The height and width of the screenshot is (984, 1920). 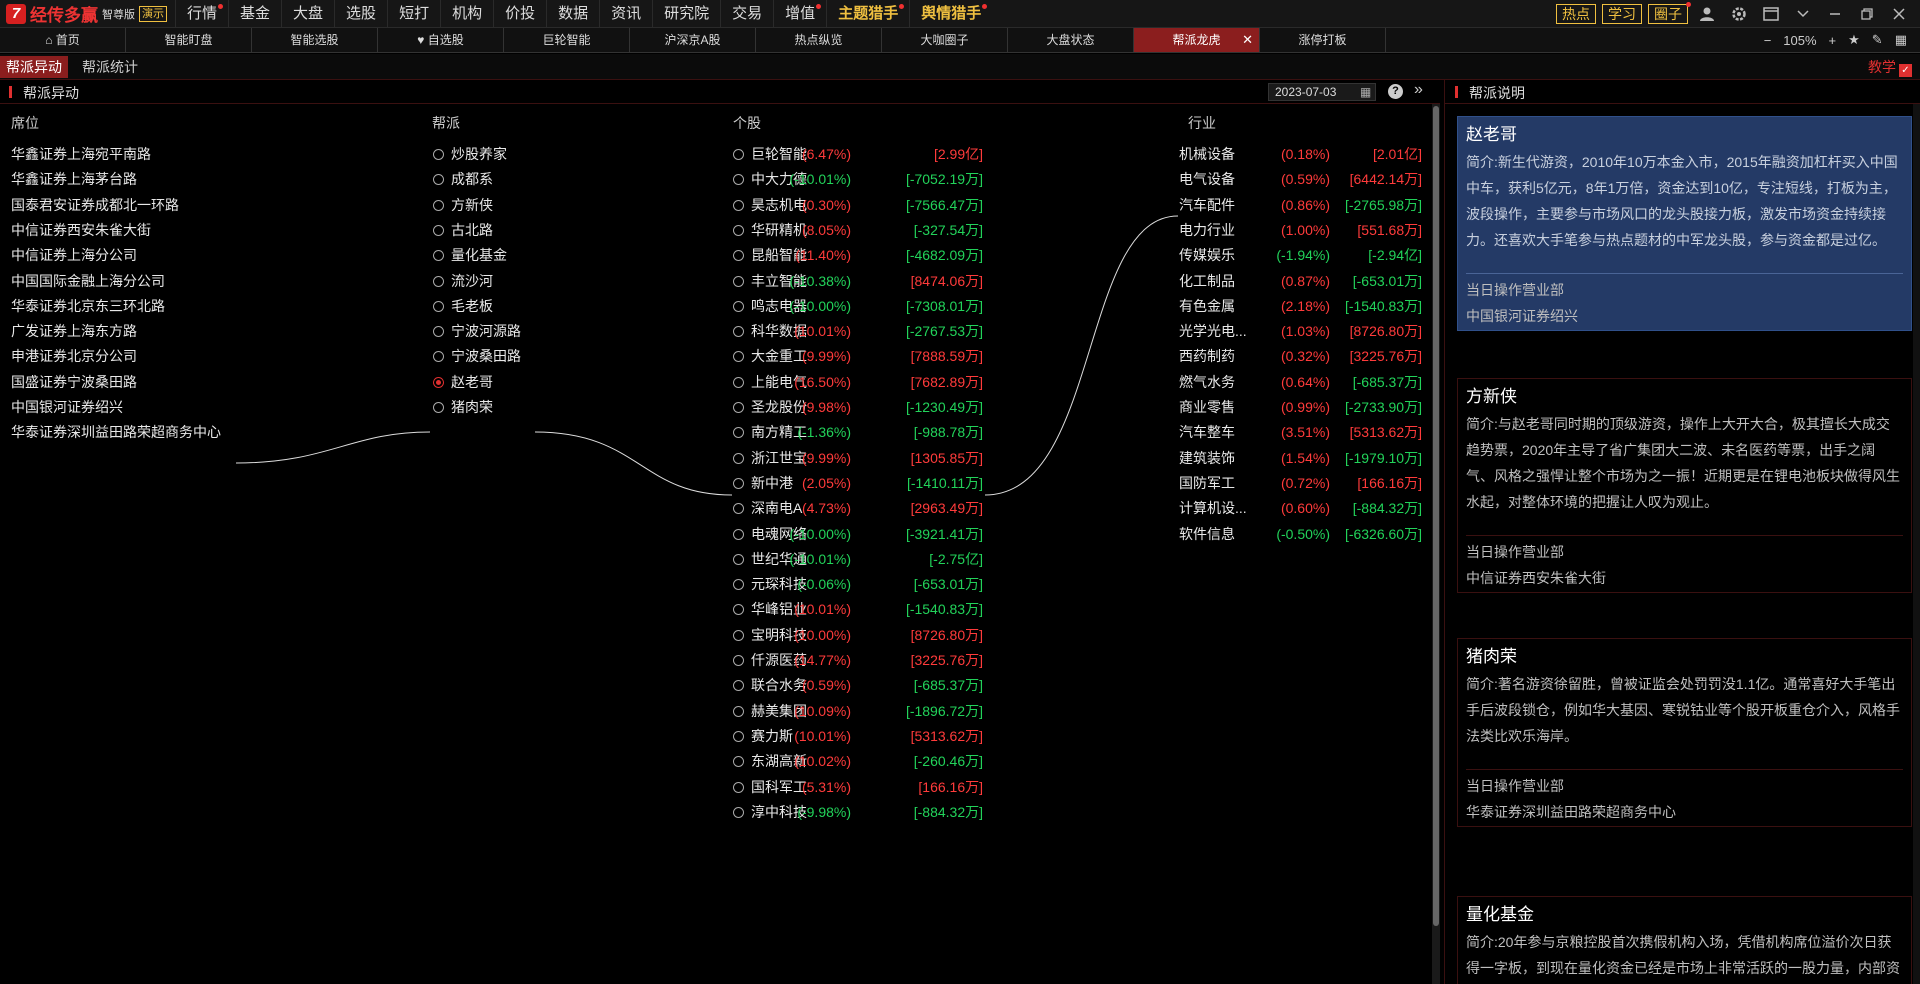 I want to click on seat-row: 国泰君安证券成都北一环路, so click(x=95, y=205).